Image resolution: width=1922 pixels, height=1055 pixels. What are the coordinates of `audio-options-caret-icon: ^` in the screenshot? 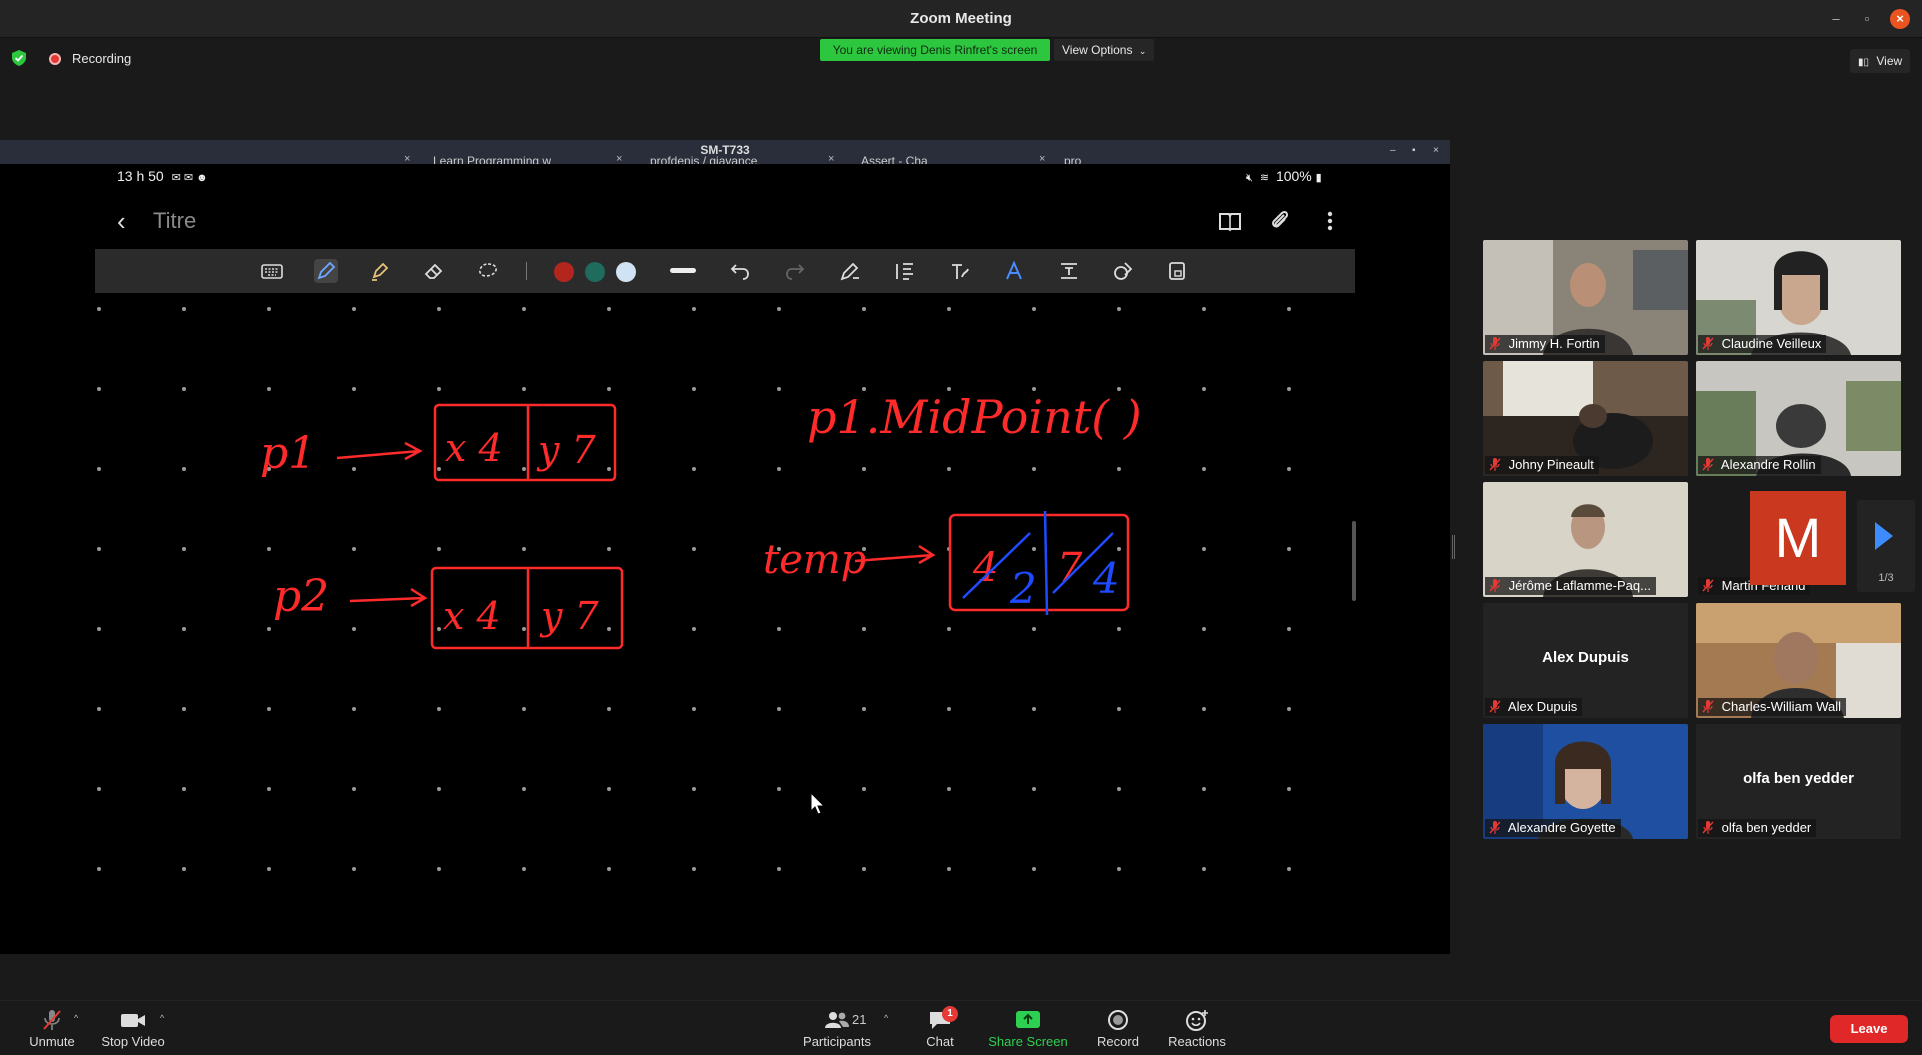 It's located at (76, 1018).